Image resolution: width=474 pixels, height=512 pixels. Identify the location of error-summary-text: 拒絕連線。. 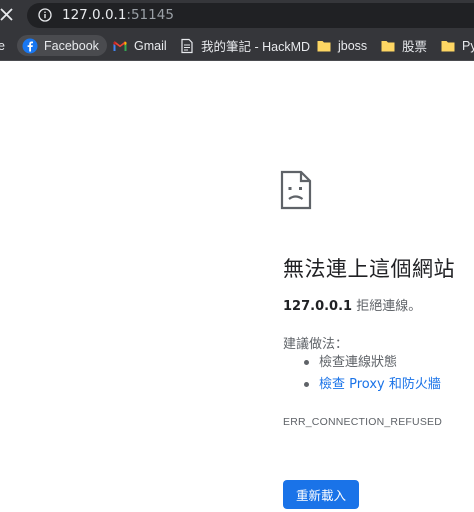
(387, 306).